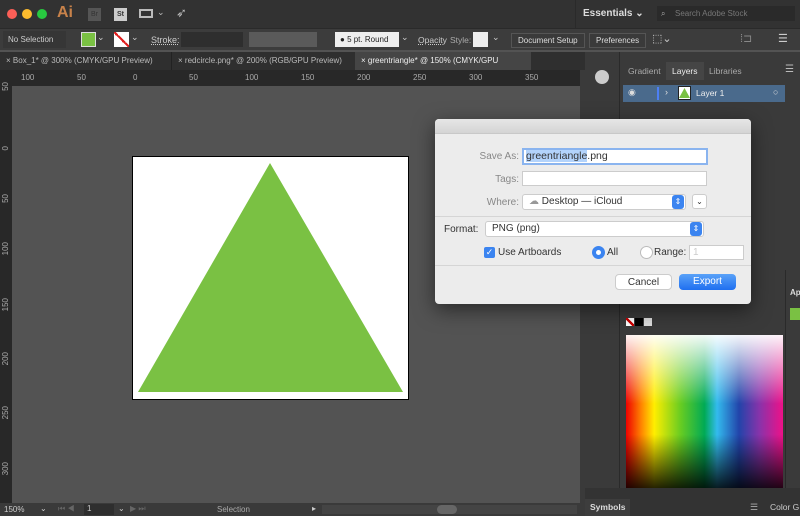 The width and height of the screenshot is (800, 516). I want to click on ruler-label: 150, so click(308, 77).